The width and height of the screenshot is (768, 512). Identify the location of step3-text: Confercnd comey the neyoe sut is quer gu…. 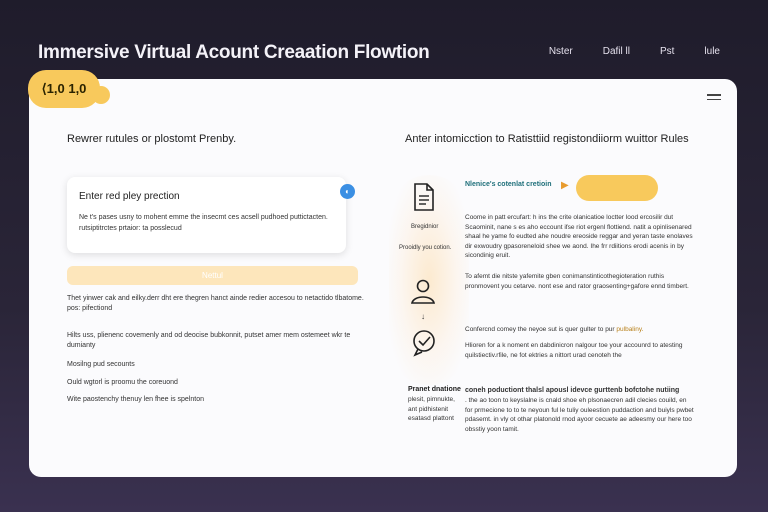
(580, 330).